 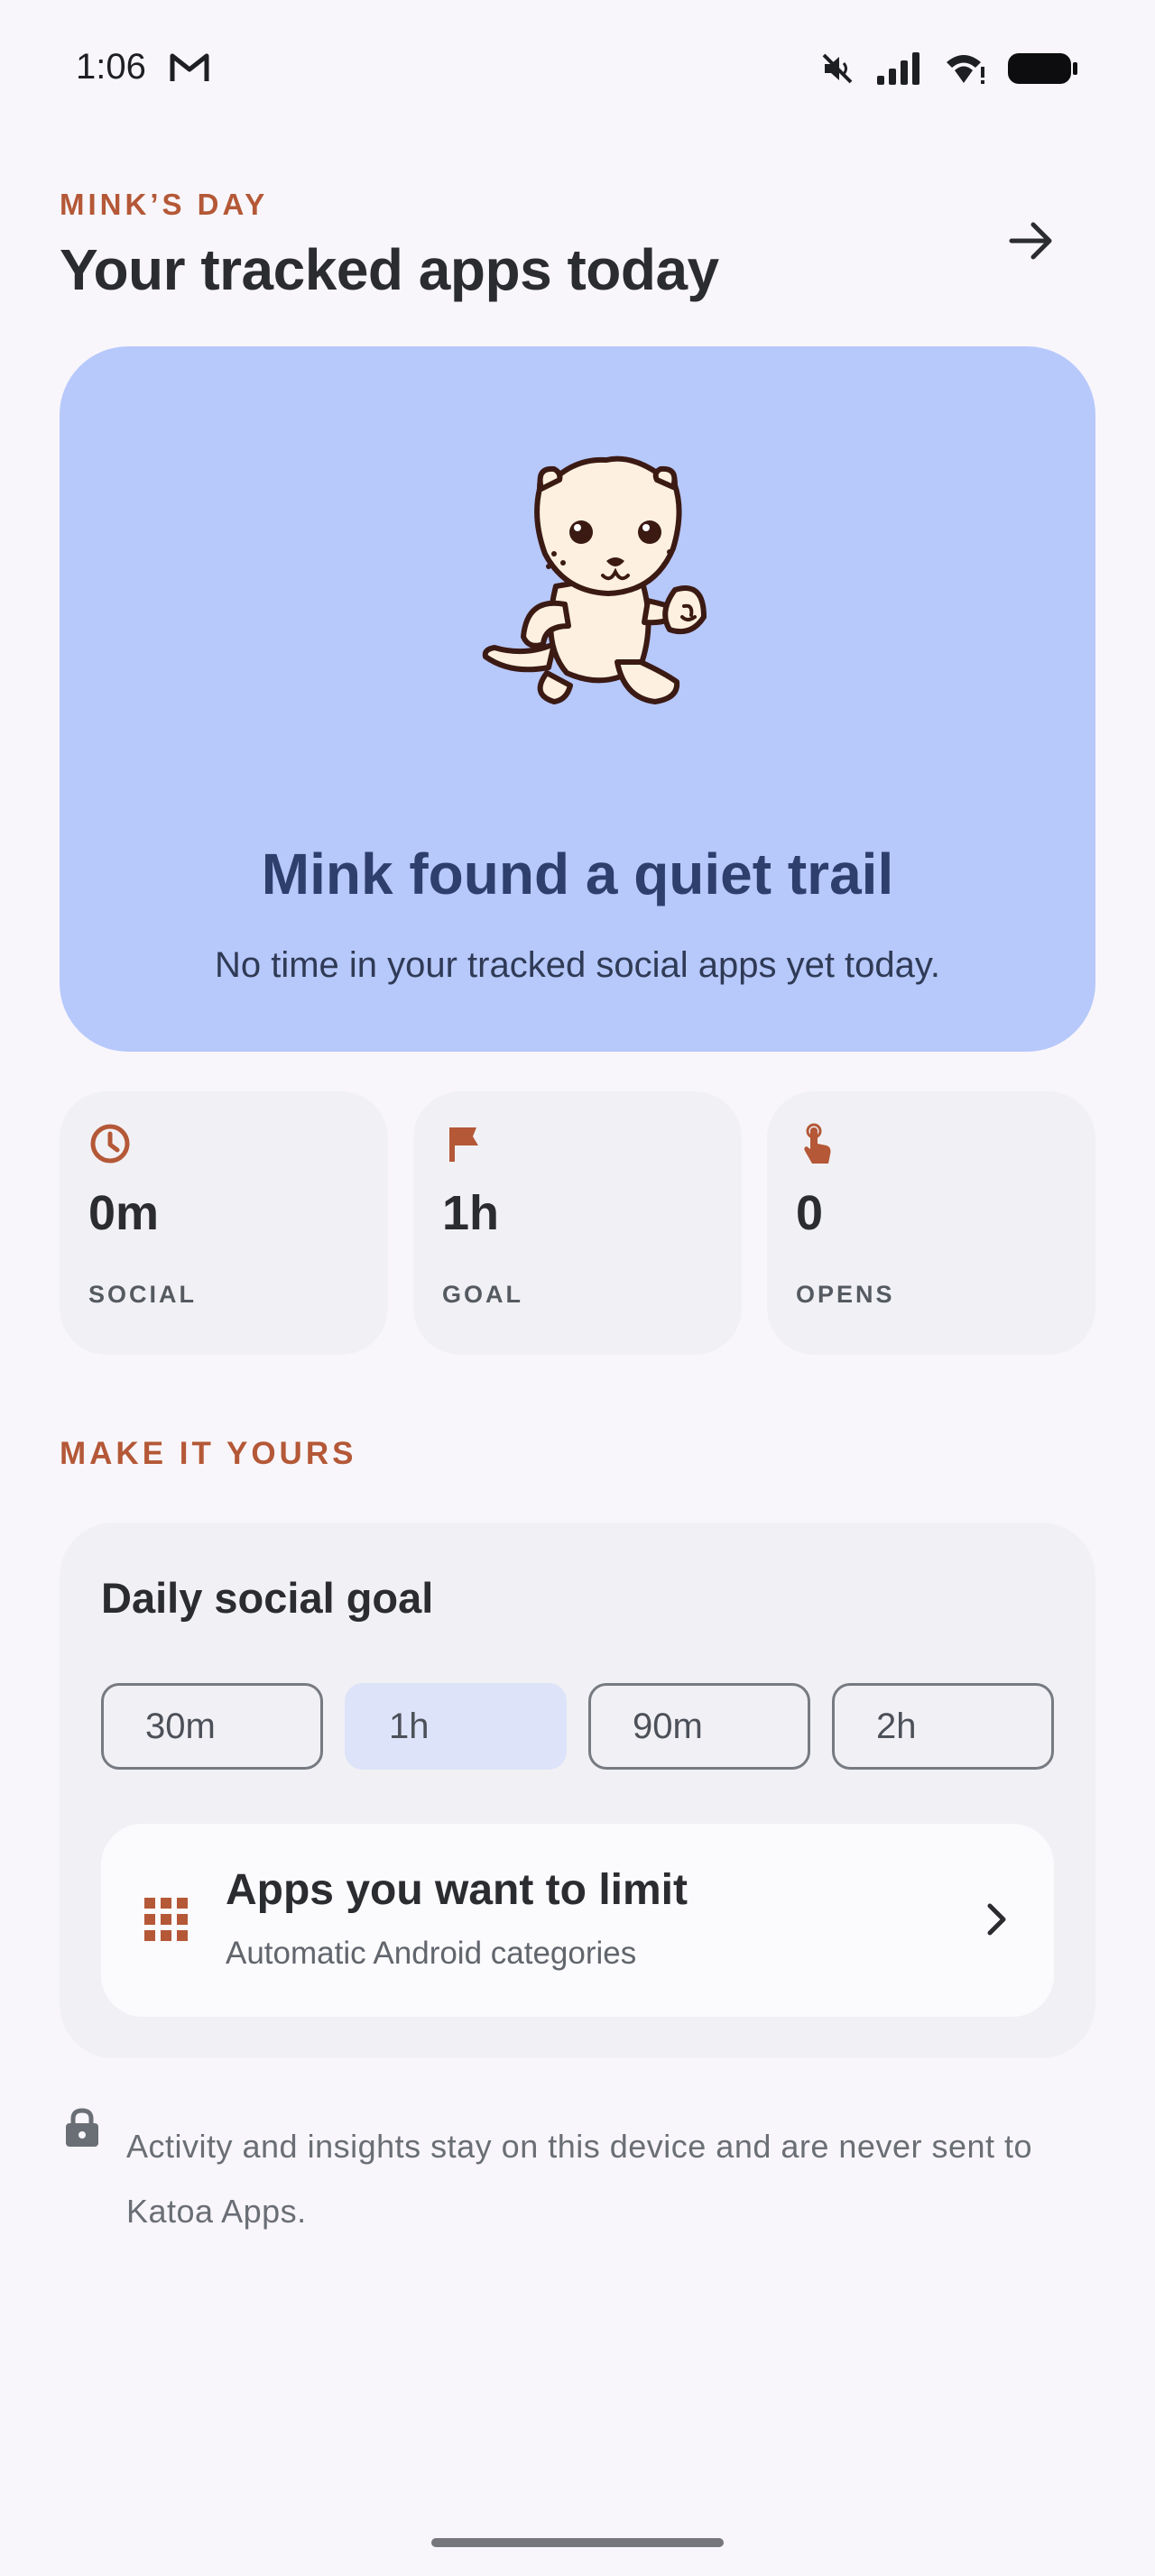 What do you see at coordinates (482, 1294) in the screenshot?
I see `stat-label: GOAL` at bounding box center [482, 1294].